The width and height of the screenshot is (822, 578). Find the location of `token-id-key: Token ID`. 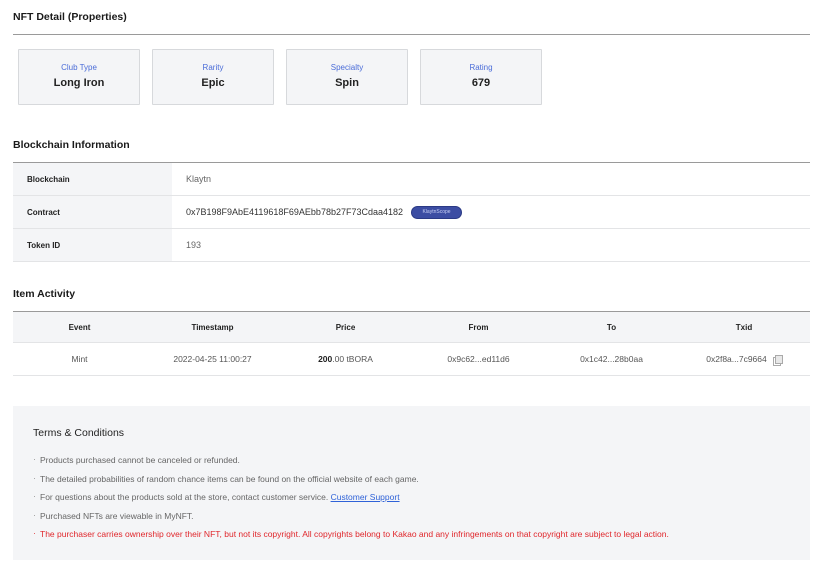

token-id-key: Token ID is located at coordinates (92, 245).